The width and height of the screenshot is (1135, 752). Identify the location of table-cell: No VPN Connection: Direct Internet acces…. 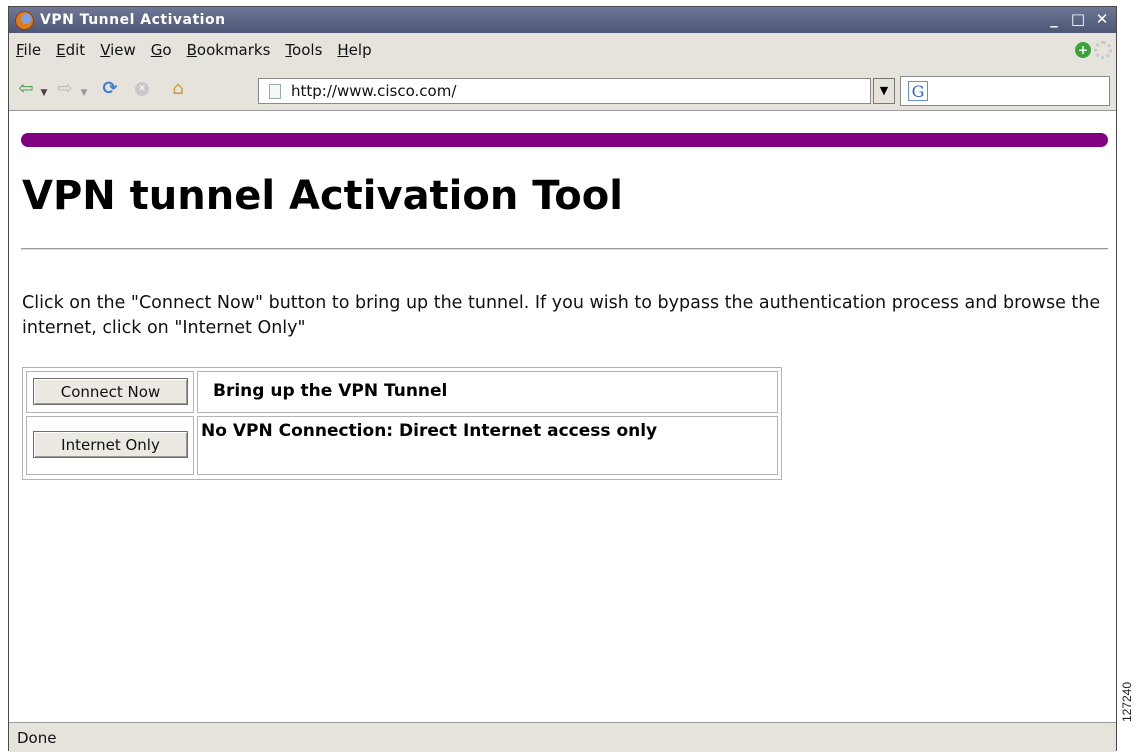
(487, 445).